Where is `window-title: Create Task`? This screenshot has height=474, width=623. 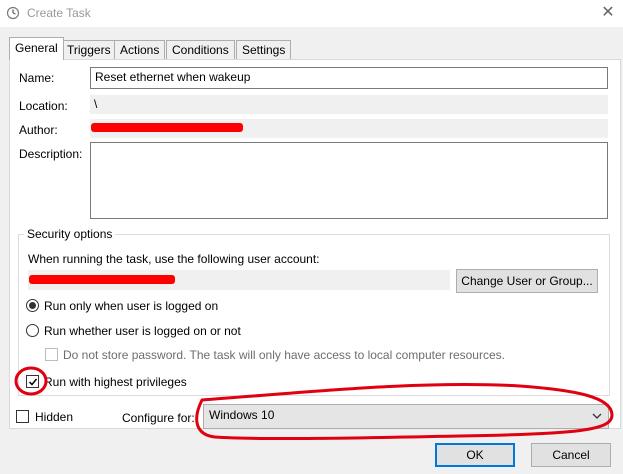
window-title: Create Task is located at coordinates (59, 13).